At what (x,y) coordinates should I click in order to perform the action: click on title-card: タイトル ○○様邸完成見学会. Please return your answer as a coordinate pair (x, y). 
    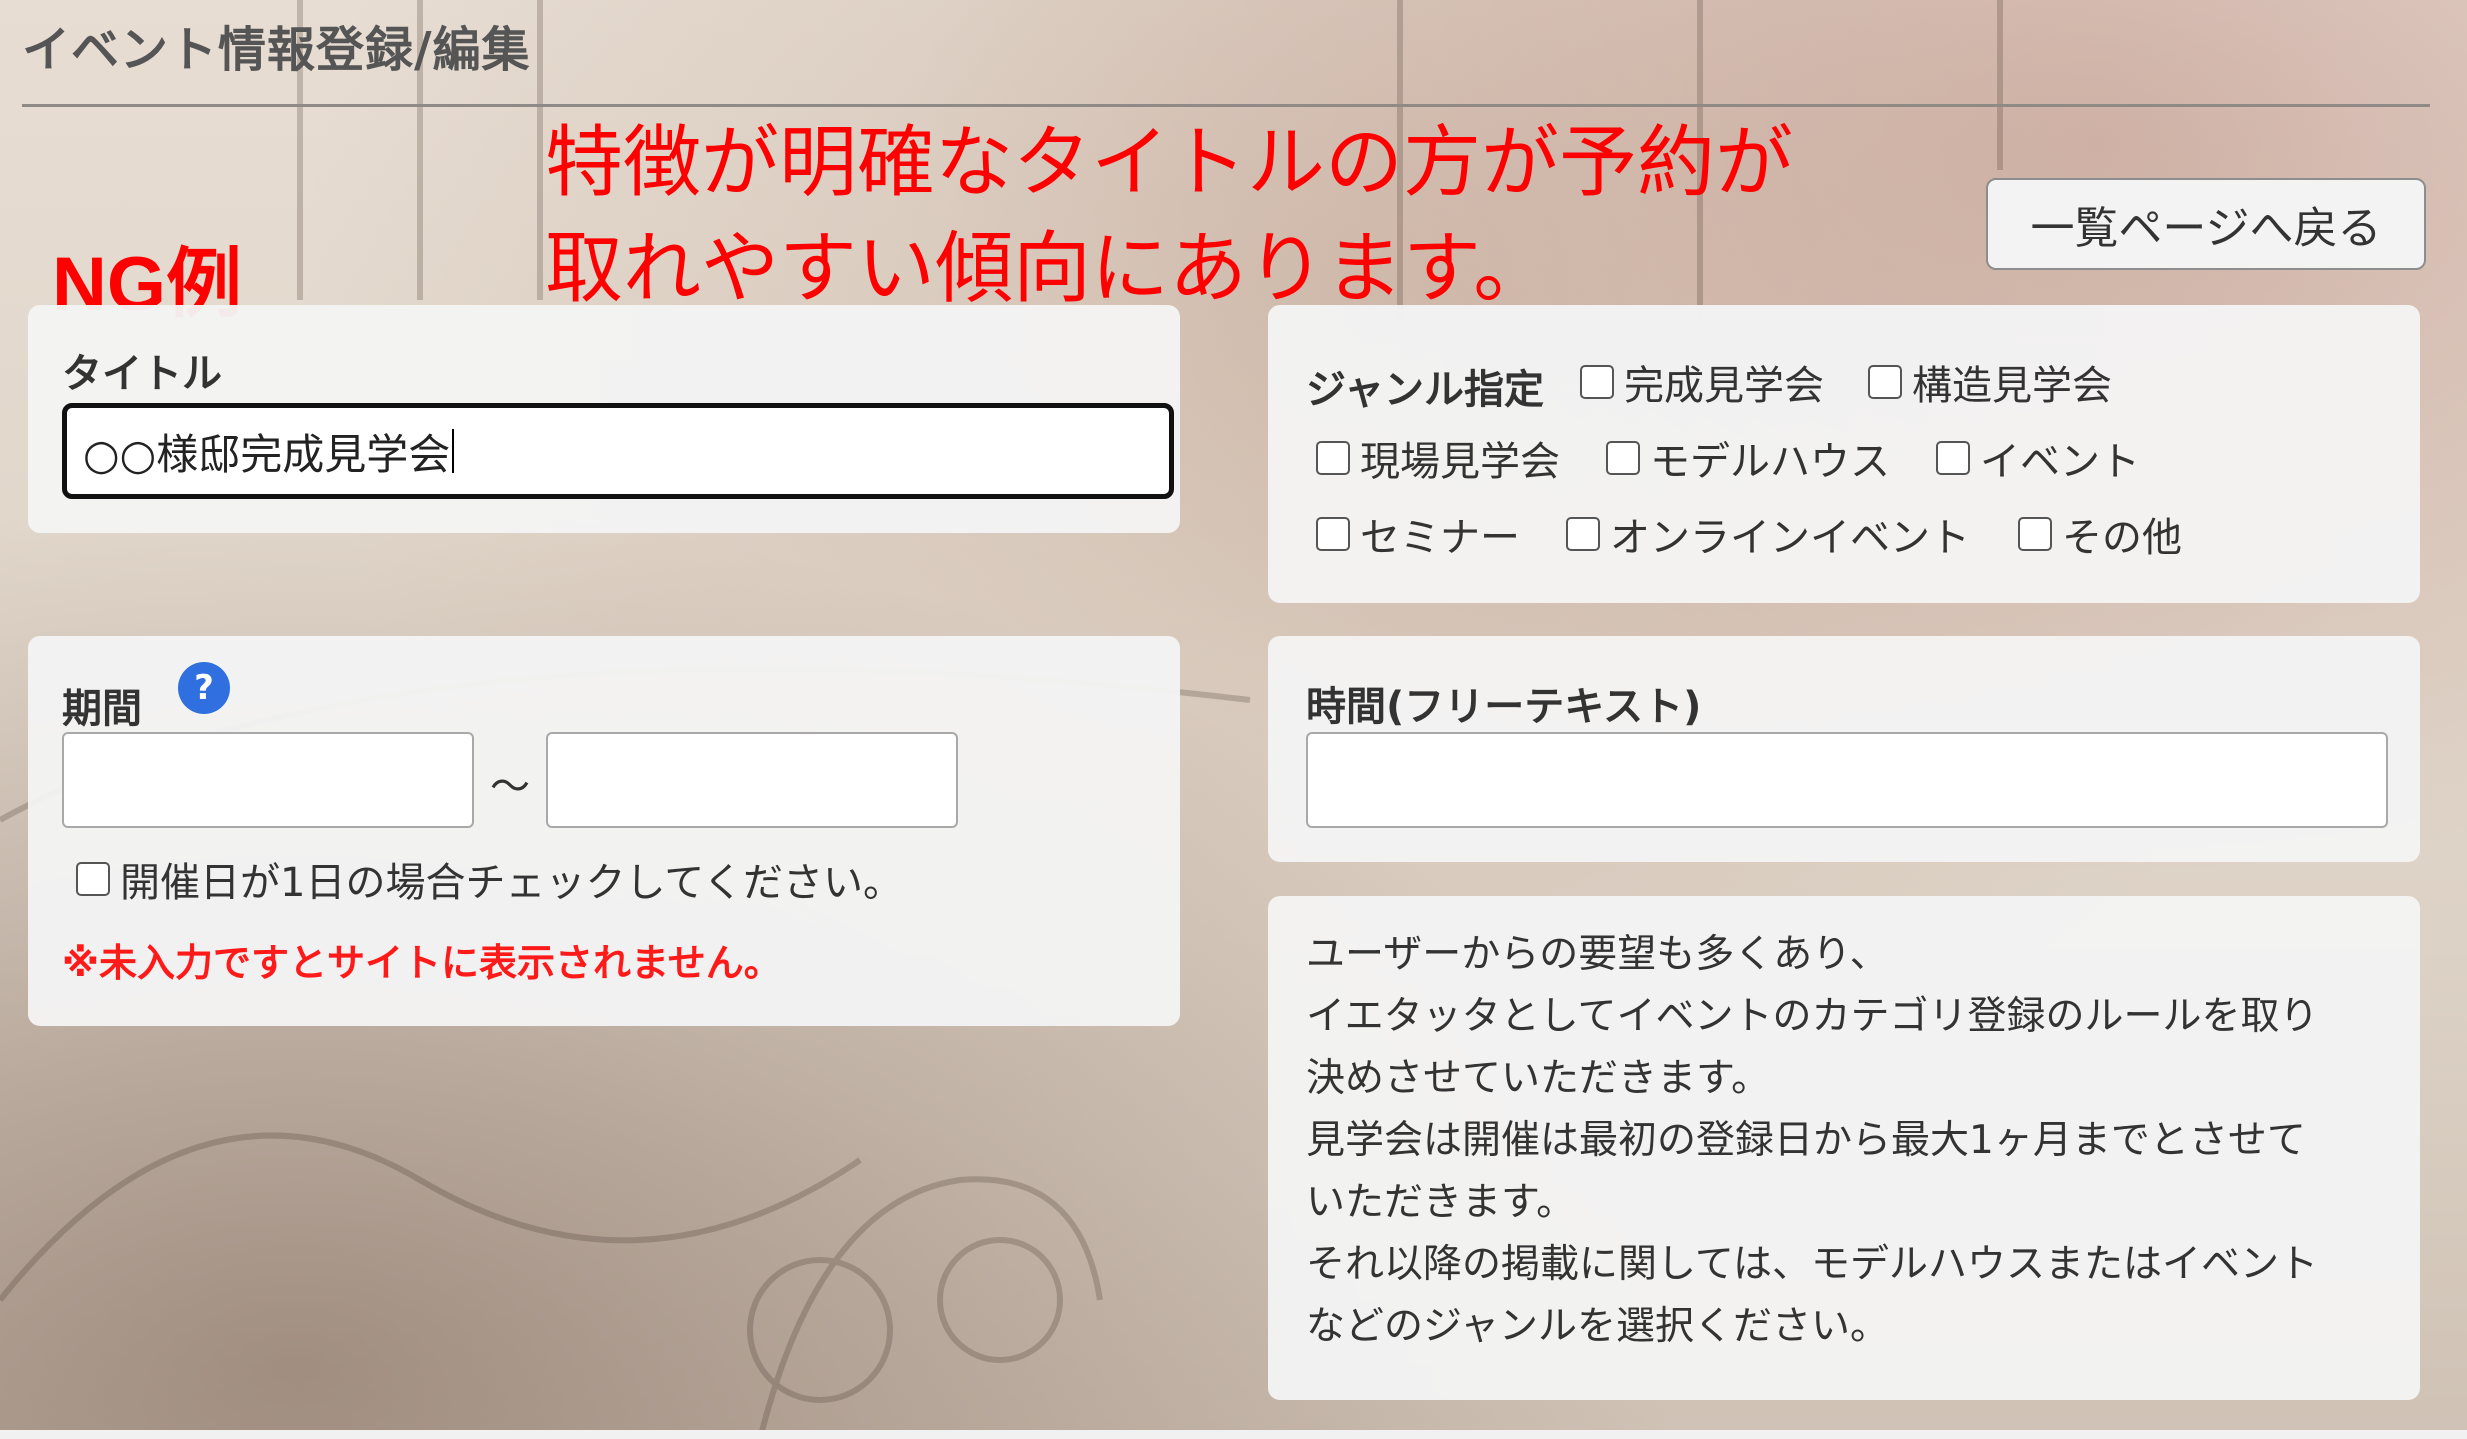
    Looking at the image, I should click on (604, 419).